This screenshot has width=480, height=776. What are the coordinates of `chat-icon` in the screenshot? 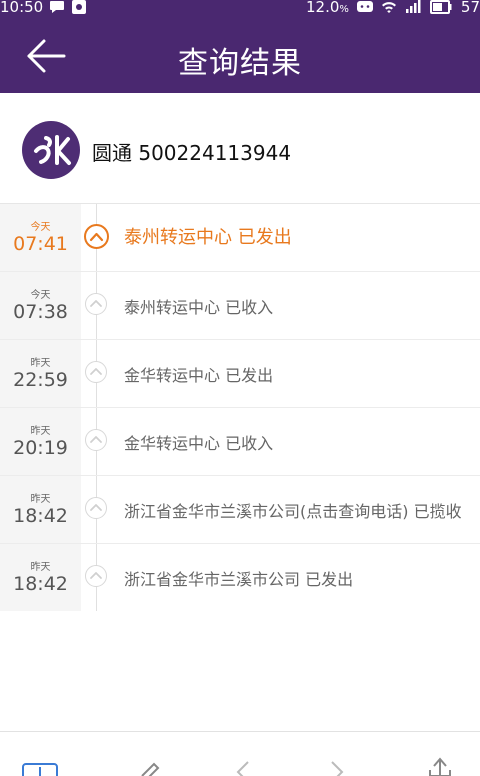 It's located at (57, 7).